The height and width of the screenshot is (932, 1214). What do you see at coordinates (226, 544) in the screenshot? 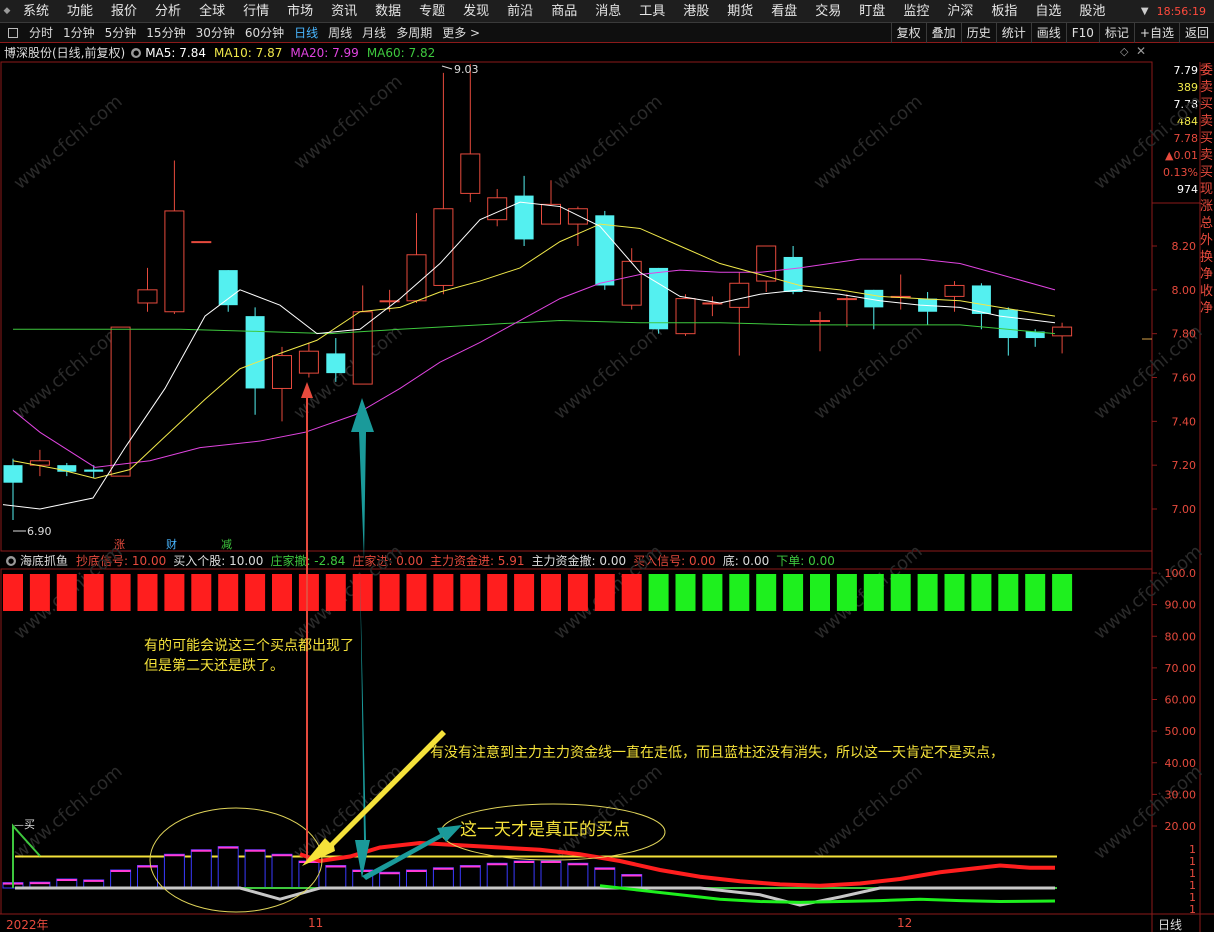
I see `event-marker-jian: 减` at bounding box center [226, 544].